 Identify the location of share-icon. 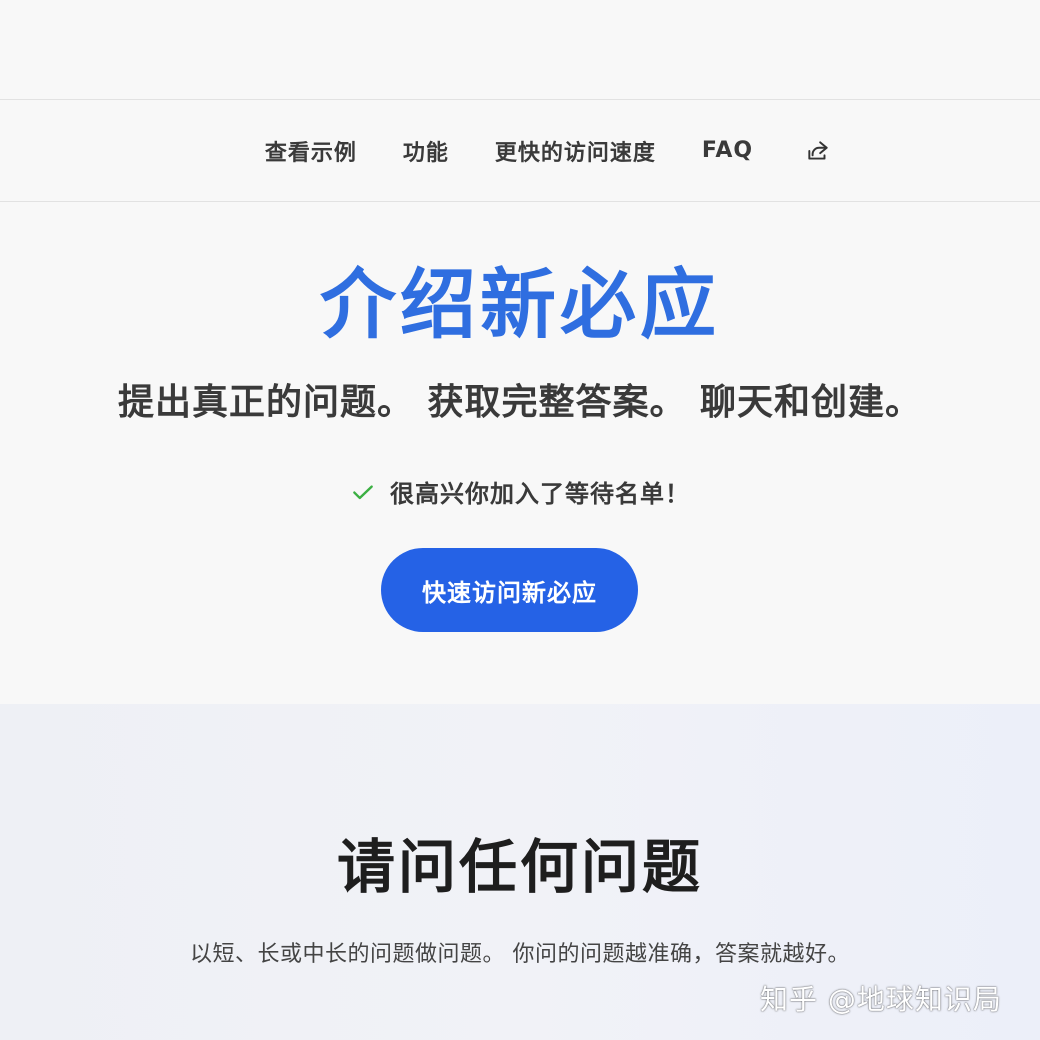
(818, 151).